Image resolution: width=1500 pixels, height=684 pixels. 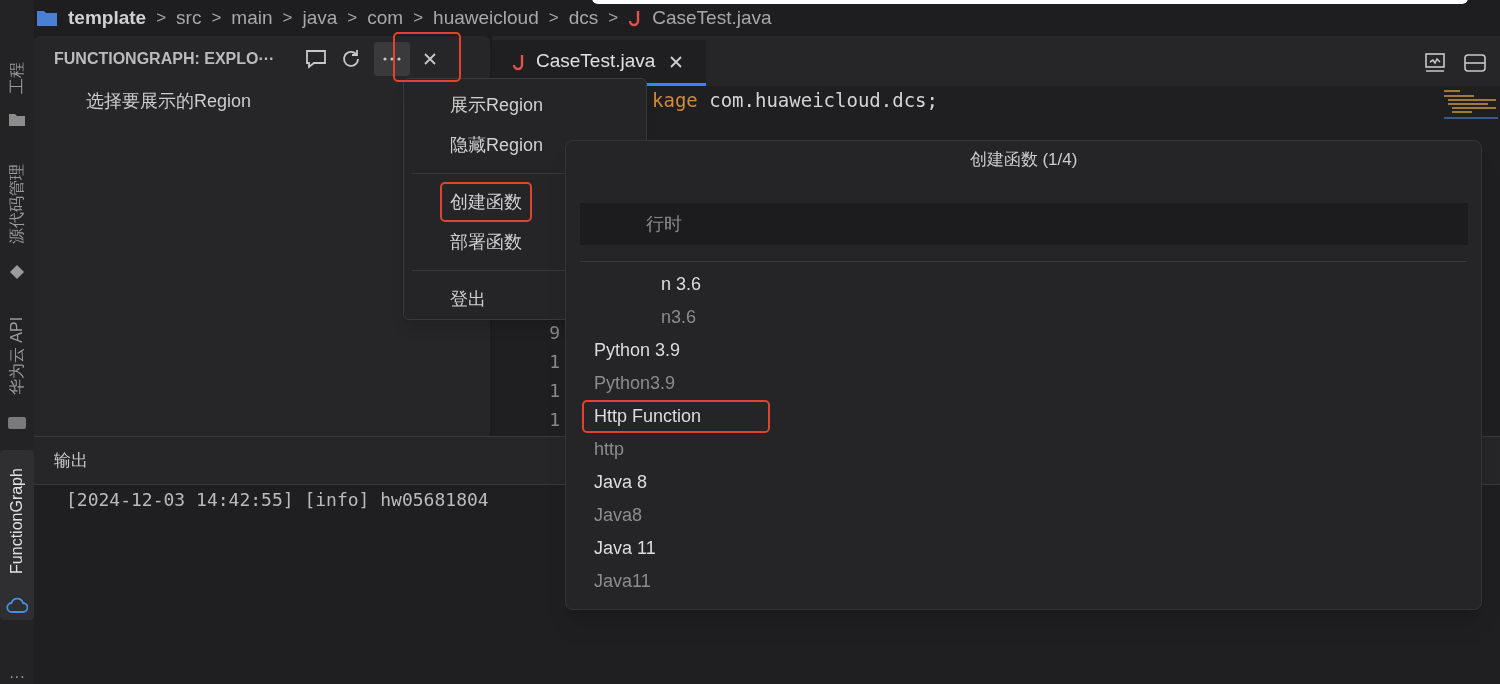 I want to click on breadcrumb-item: src, so click(x=189, y=18).